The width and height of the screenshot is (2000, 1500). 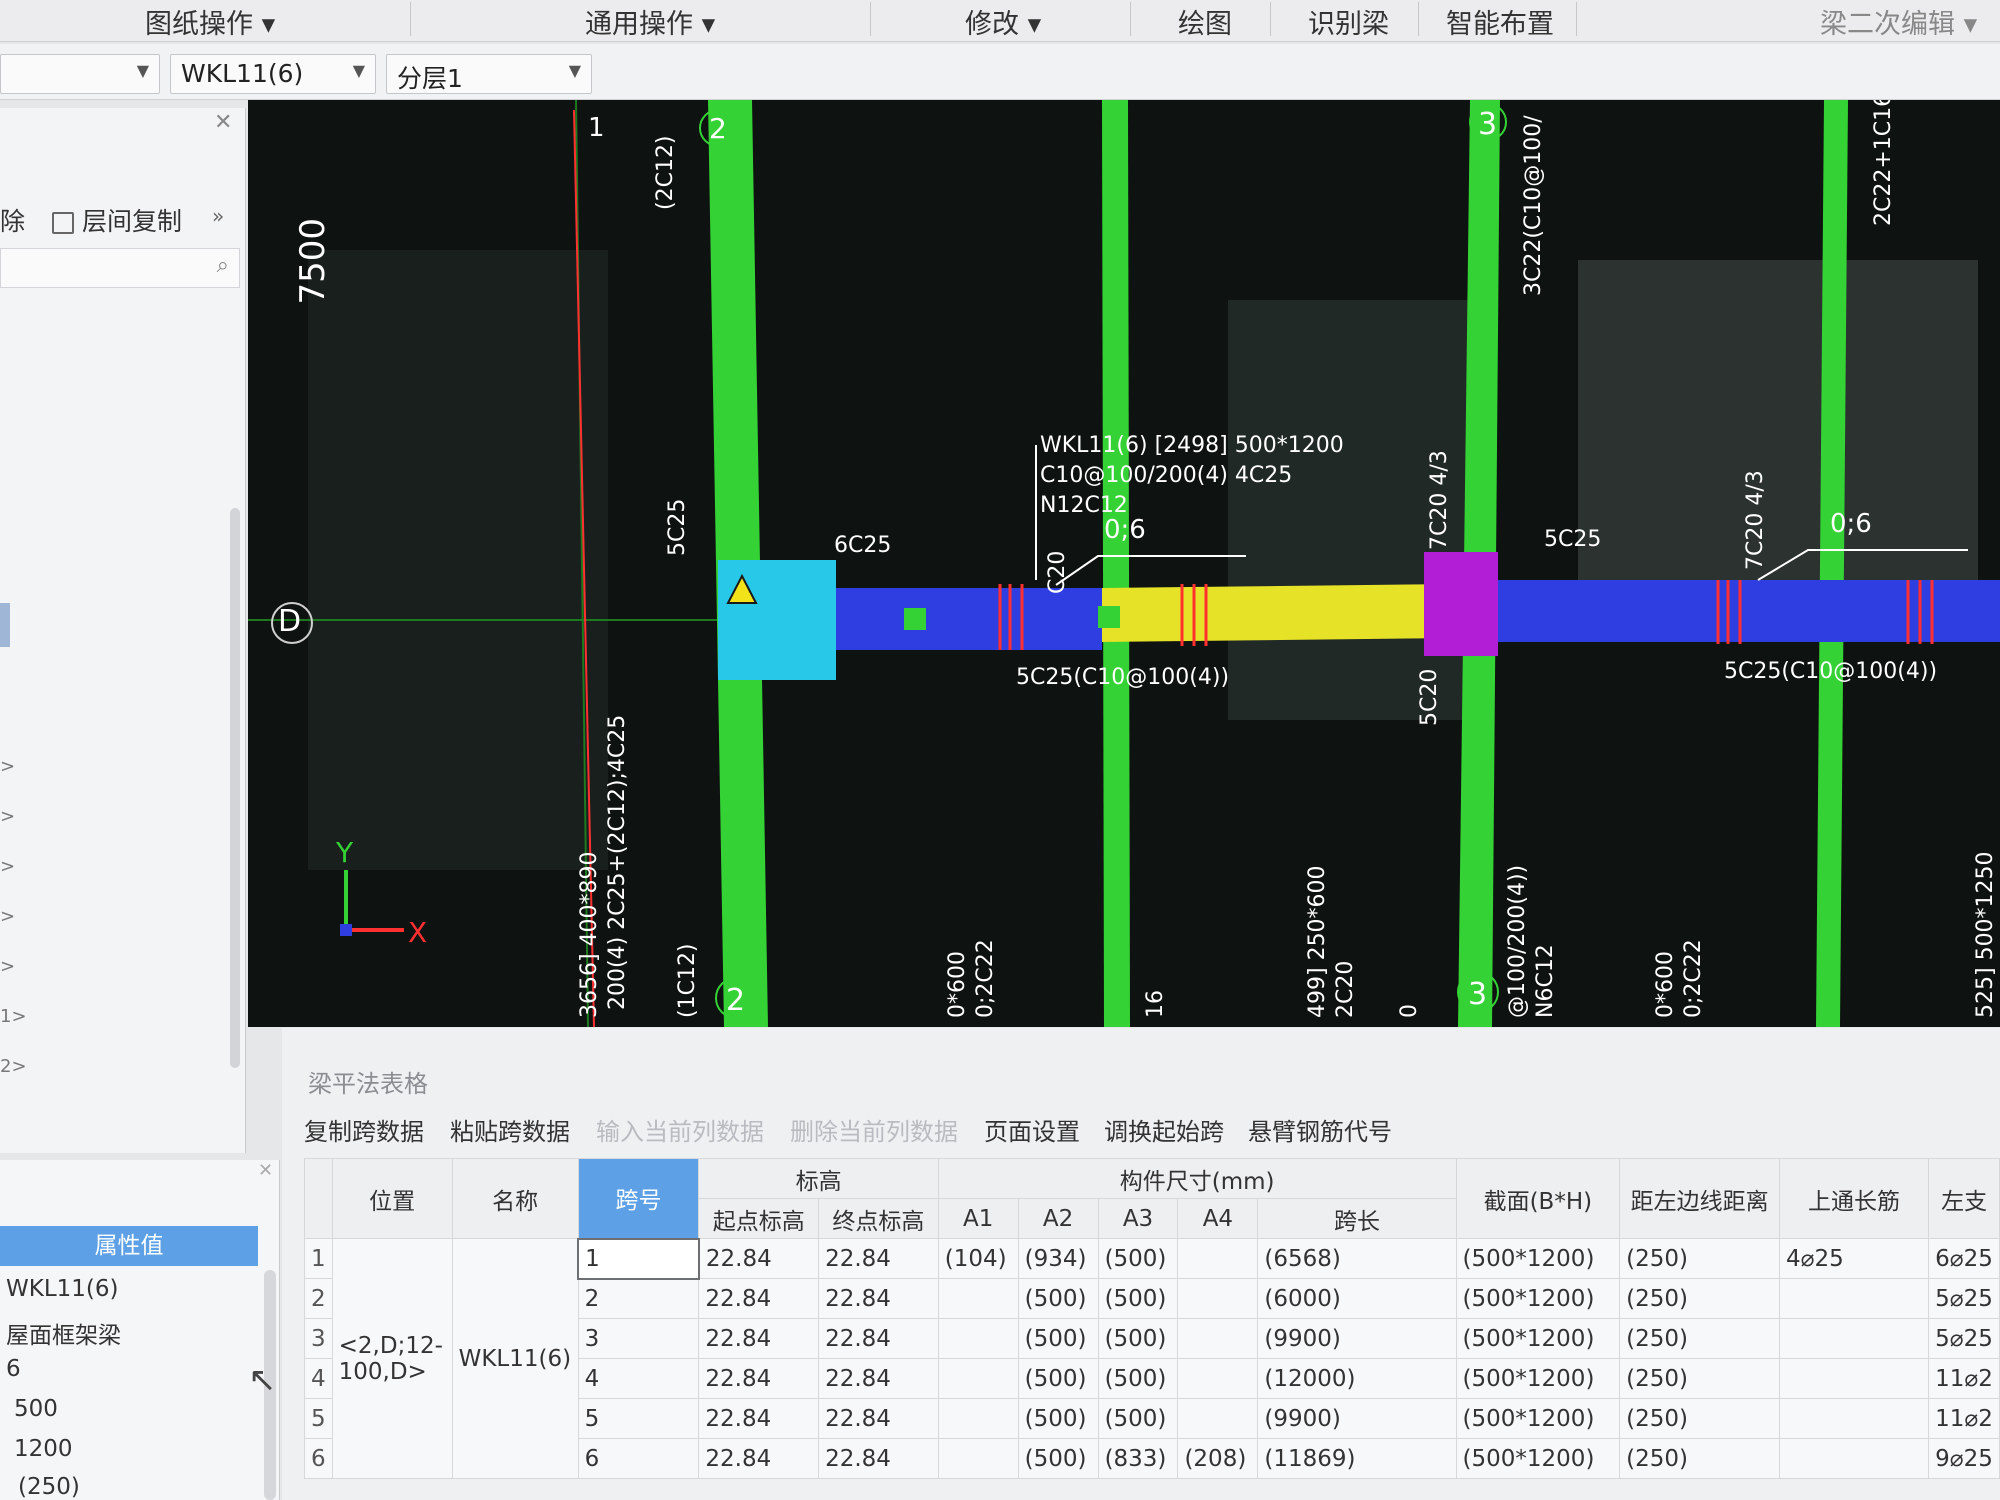 What do you see at coordinates (13, 1369) in the screenshot?
I see `prop-spans-value: 6` at bounding box center [13, 1369].